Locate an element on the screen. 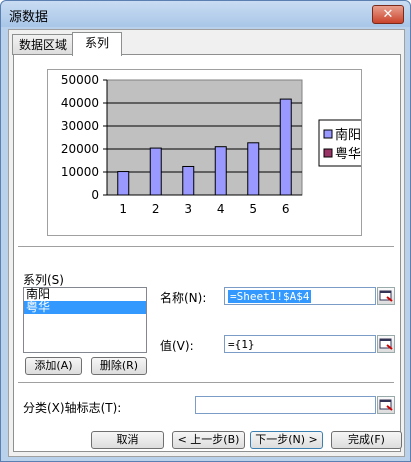  y-tick-label: 40000 is located at coordinates (80, 103).